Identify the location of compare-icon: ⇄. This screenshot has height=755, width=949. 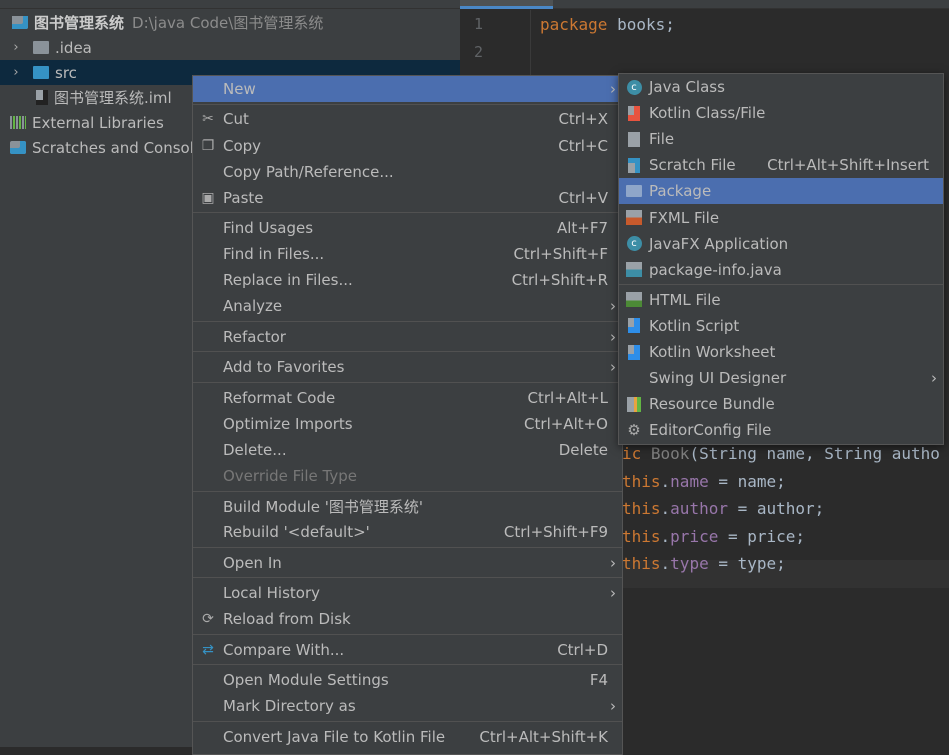
(208, 649).